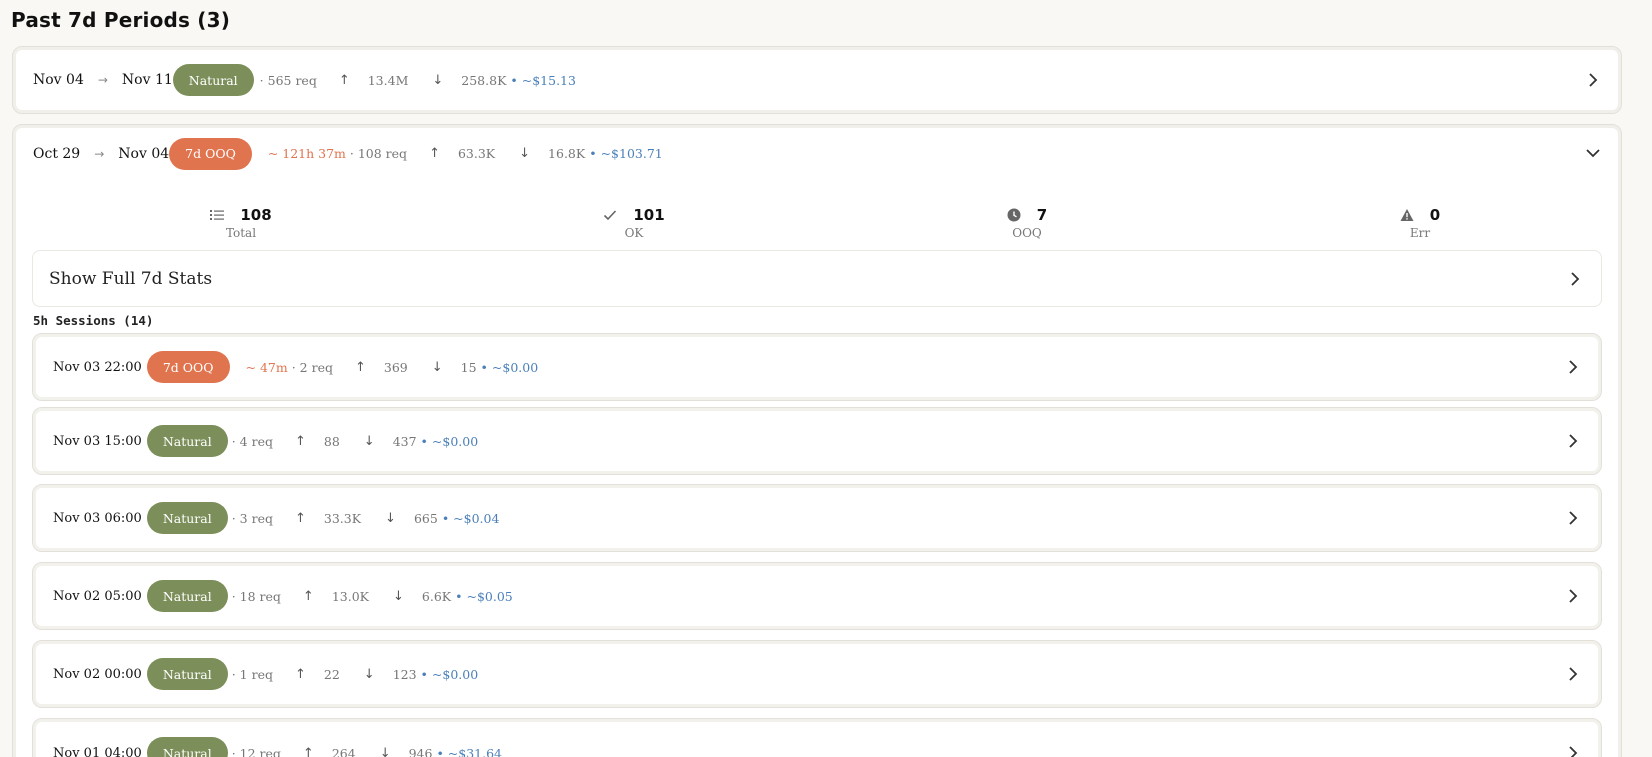 The height and width of the screenshot is (757, 1652). I want to click on request-count: · 2 req, so click(312, 367).